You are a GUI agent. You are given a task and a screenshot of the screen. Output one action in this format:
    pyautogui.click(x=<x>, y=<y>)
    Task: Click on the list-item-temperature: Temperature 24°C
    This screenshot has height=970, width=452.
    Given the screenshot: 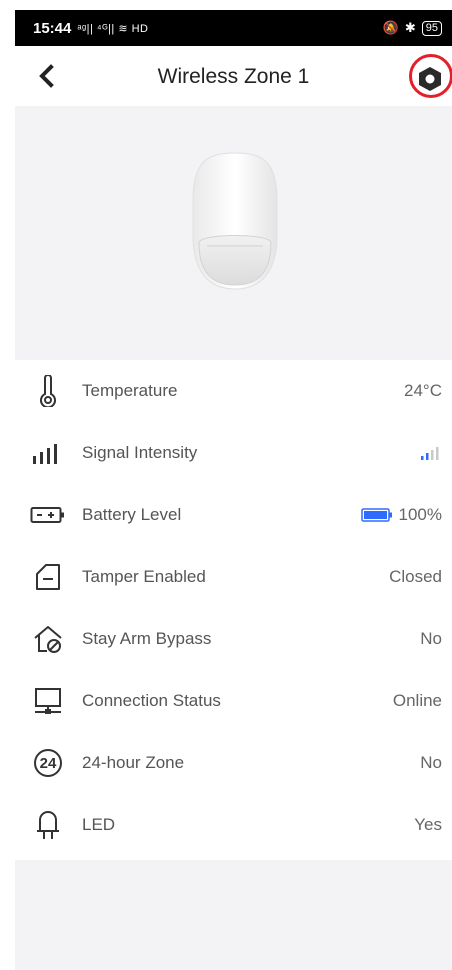 What is the action you would take?
    pyautogui.click(x=233, y=391)
    